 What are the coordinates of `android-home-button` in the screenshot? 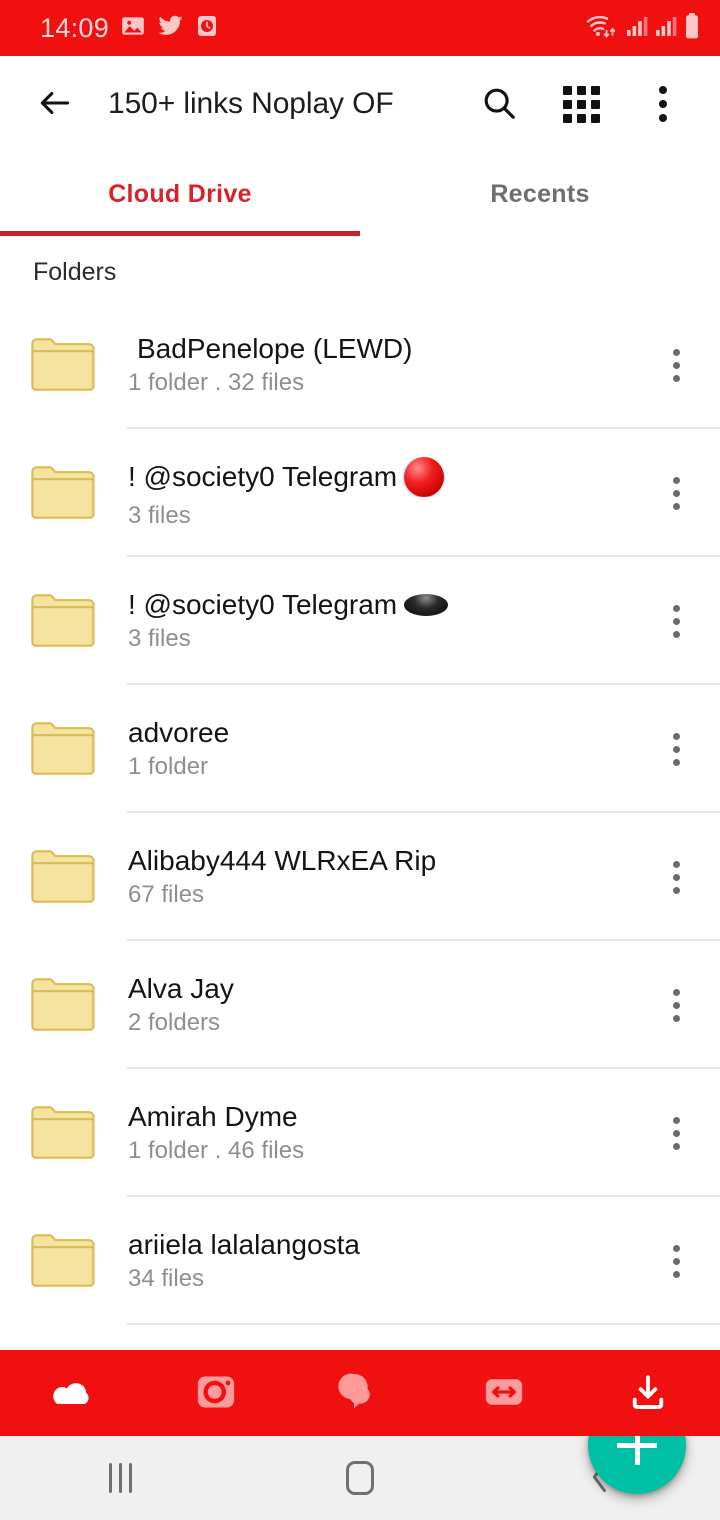 It's located at (360, 1478).